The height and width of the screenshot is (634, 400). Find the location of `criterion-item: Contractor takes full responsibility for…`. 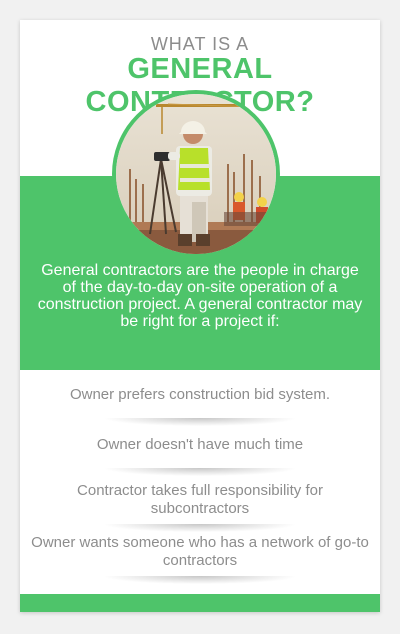

criterion-item: Contractor takes full responsibility for… is located at coordinates (200, 499).